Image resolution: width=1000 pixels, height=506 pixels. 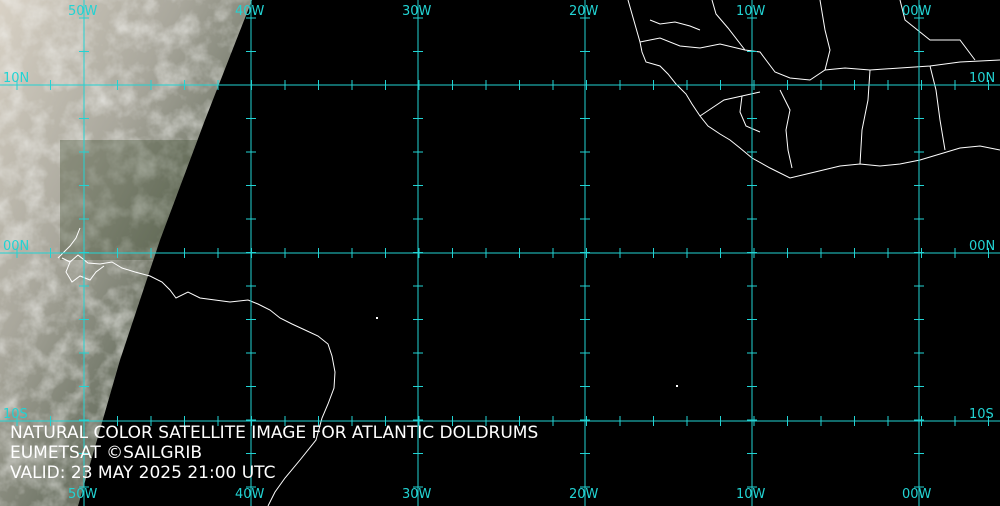 I want to click on lat-label-left-10s: 10S, so click(x=15, y=414).